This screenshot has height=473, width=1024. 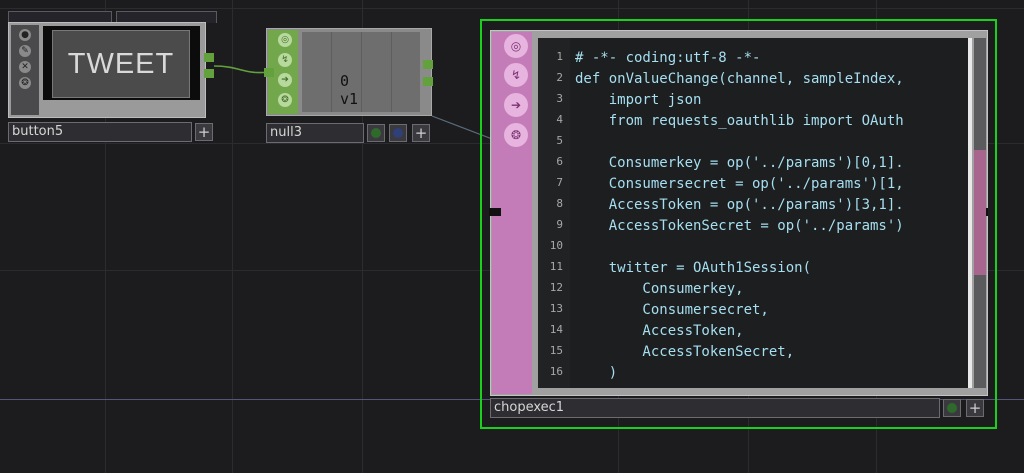 I want to click on code-line: 2 def onValueChange(channel, sampleIndex,, so click(x=721, y=81).